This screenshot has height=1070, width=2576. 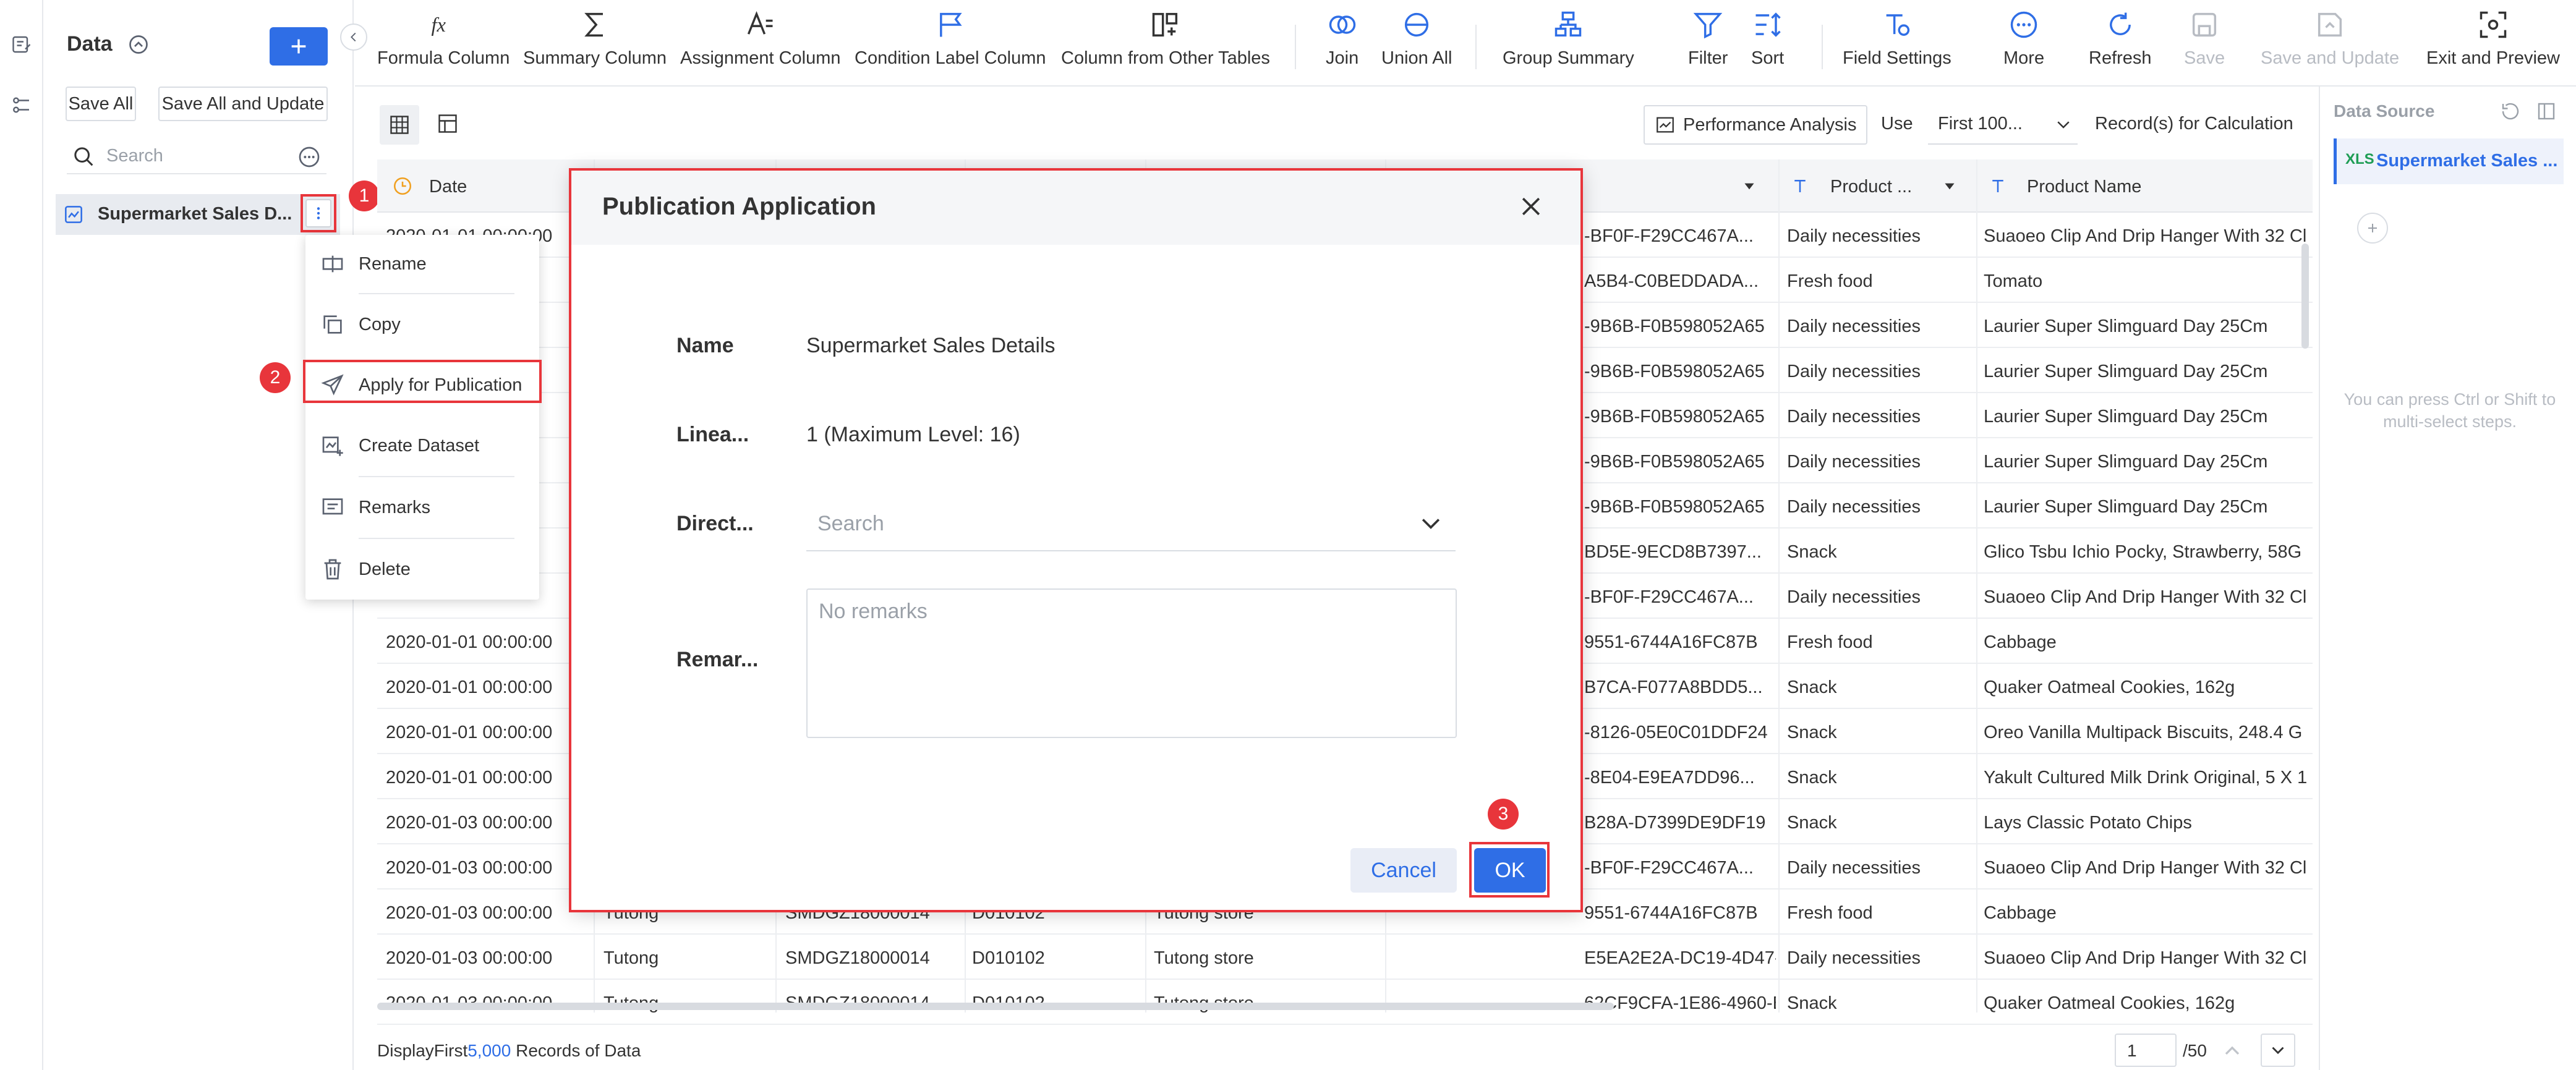 What do you see at coordinates (2023, 39) in the screenshot?
I see `more-button: More` at bounding box center [2023, 39].